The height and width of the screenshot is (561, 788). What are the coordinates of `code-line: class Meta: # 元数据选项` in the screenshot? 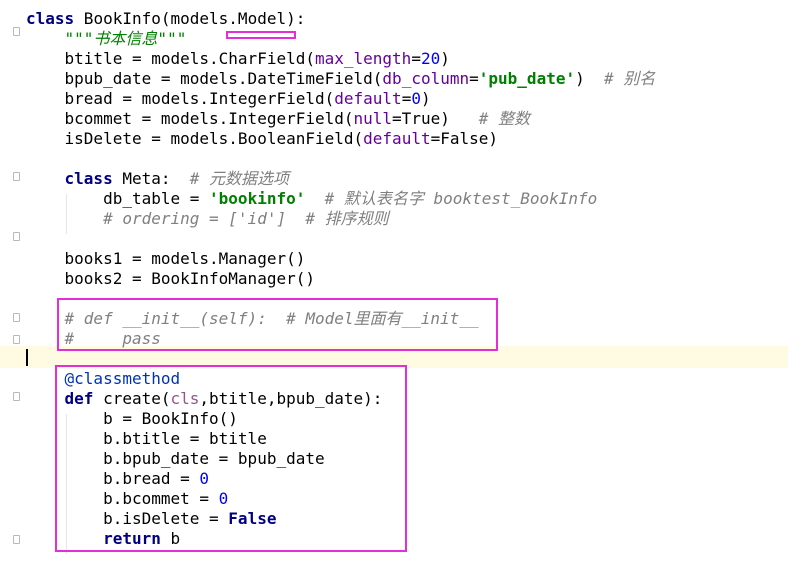 It's located at (158, 179).